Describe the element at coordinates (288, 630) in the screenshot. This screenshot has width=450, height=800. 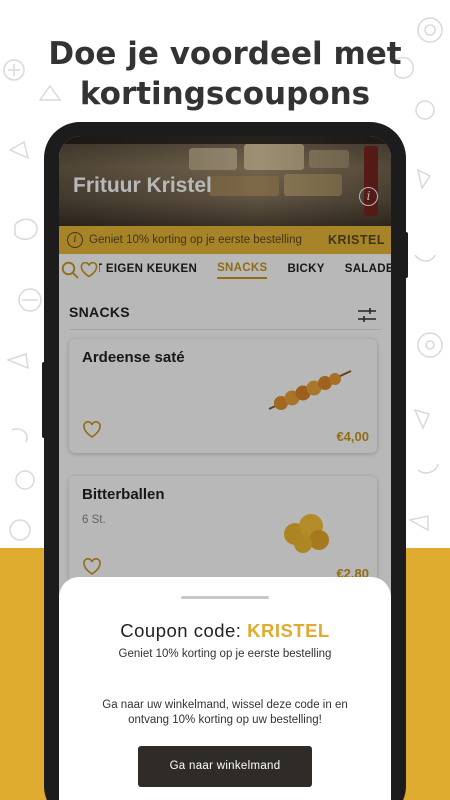
I see `coupon-code: KRISTEL` at that location.